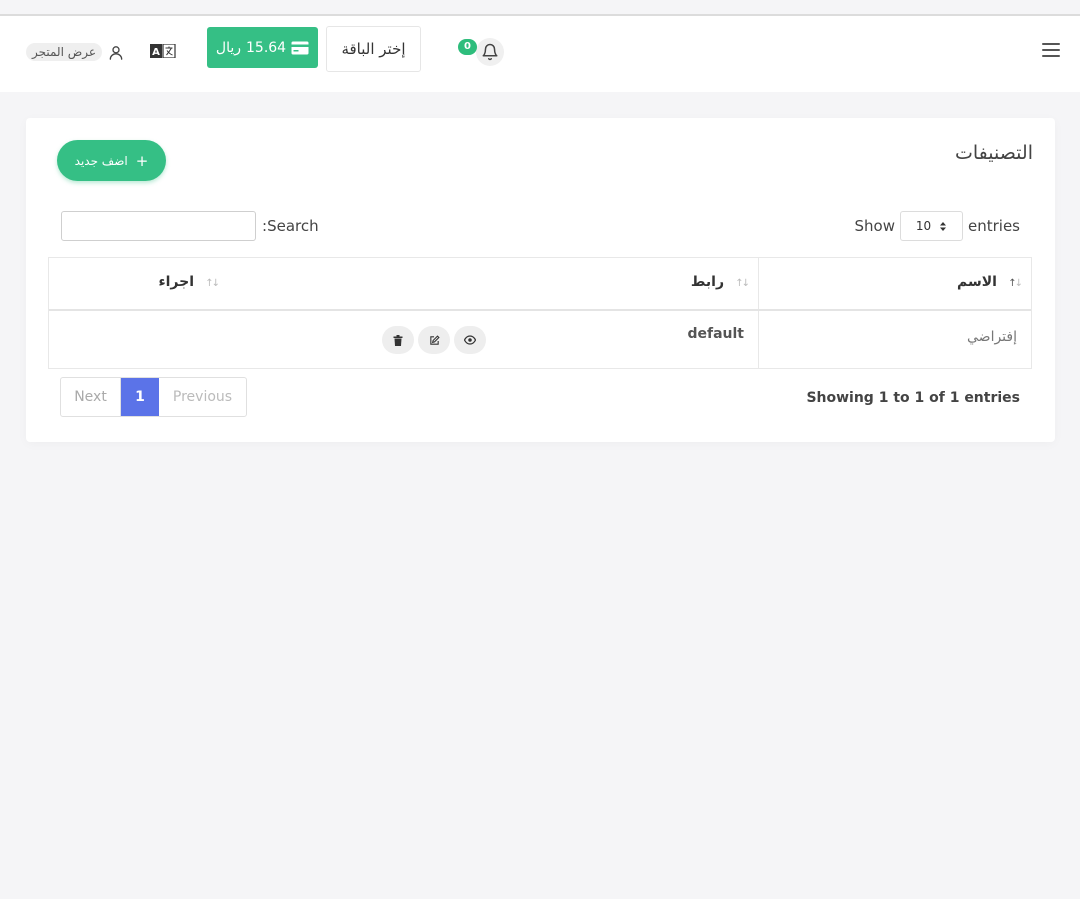 The width and height of the screenshot is (1080, 899). What do you see at coordinates (707, 282) in the screenshot?
I see `column-header-link-label: رابط` at bounding box center [707, 282].